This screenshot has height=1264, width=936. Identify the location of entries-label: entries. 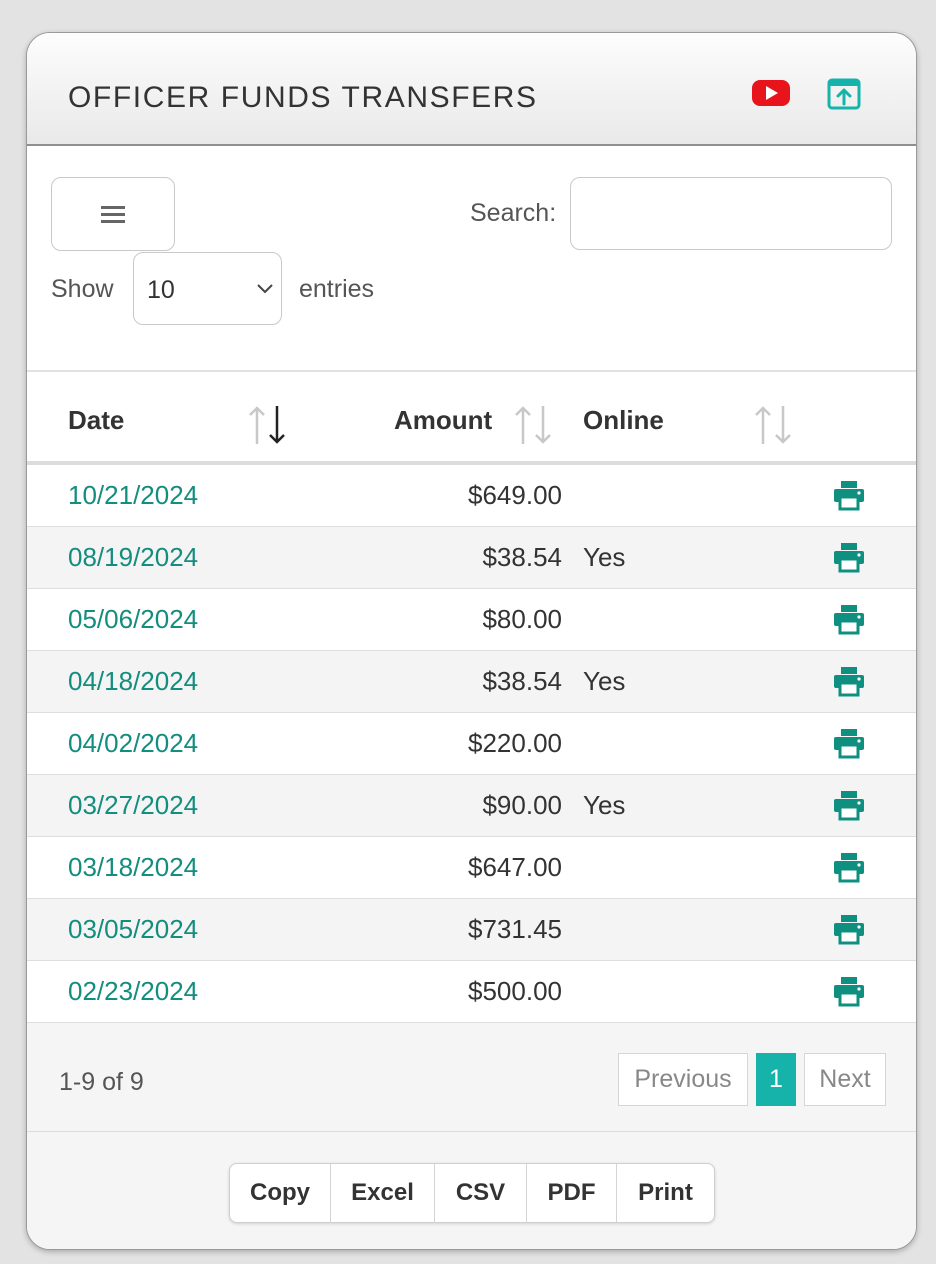
(337, 289).